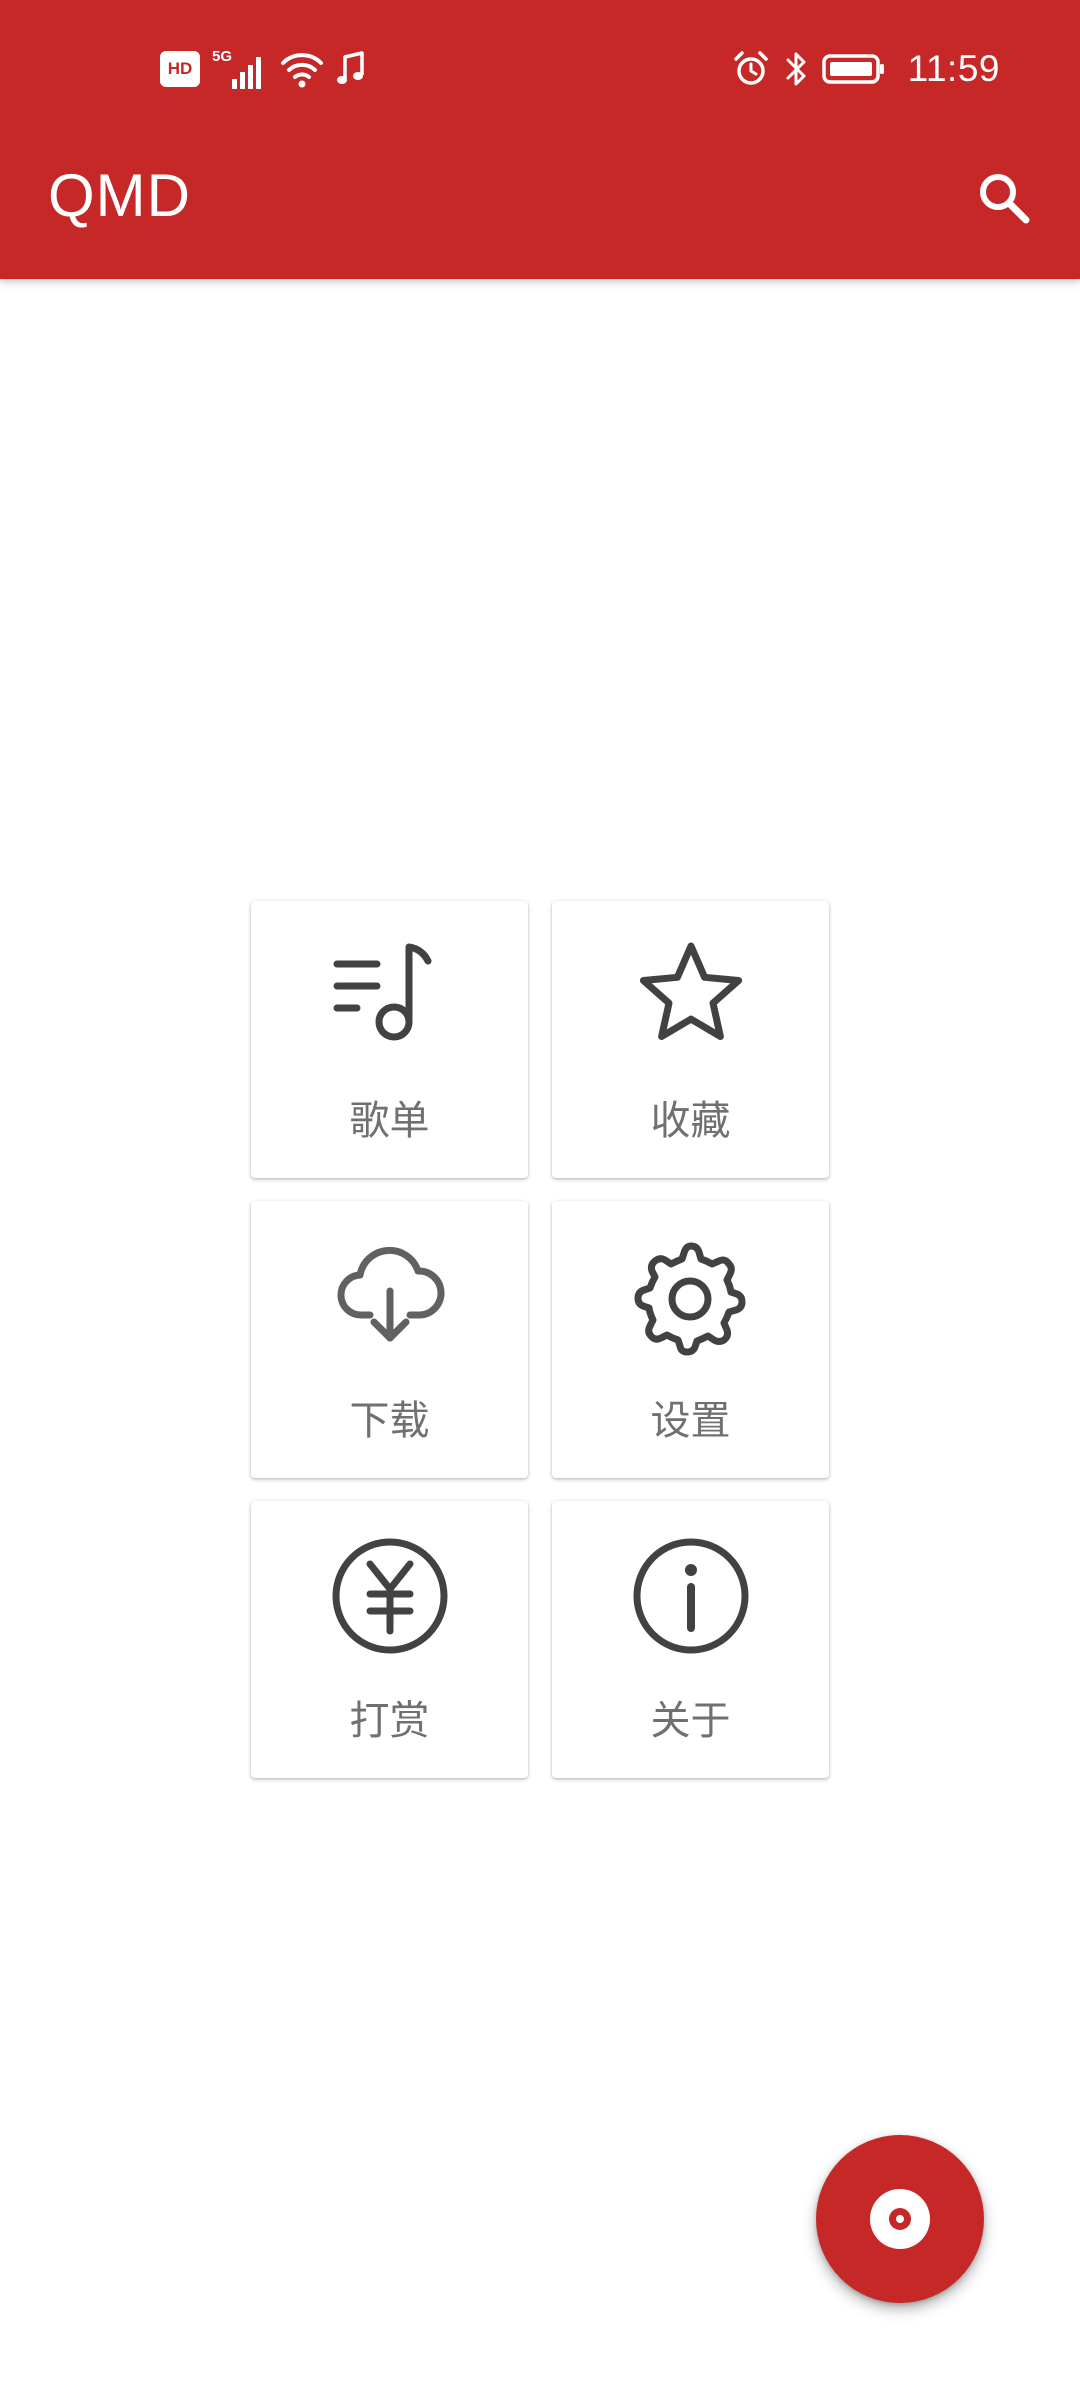  I want to click on search-button, so click(1004, 198).